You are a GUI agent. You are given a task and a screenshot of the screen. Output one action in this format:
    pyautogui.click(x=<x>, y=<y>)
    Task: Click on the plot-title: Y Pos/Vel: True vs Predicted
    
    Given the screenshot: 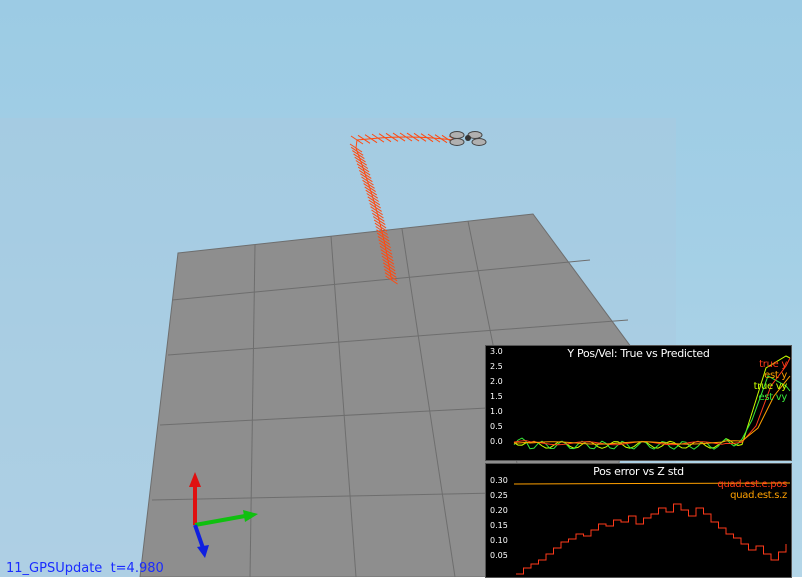 What is the action you would take?
    pyautogui.click(x=638, y=353)
    